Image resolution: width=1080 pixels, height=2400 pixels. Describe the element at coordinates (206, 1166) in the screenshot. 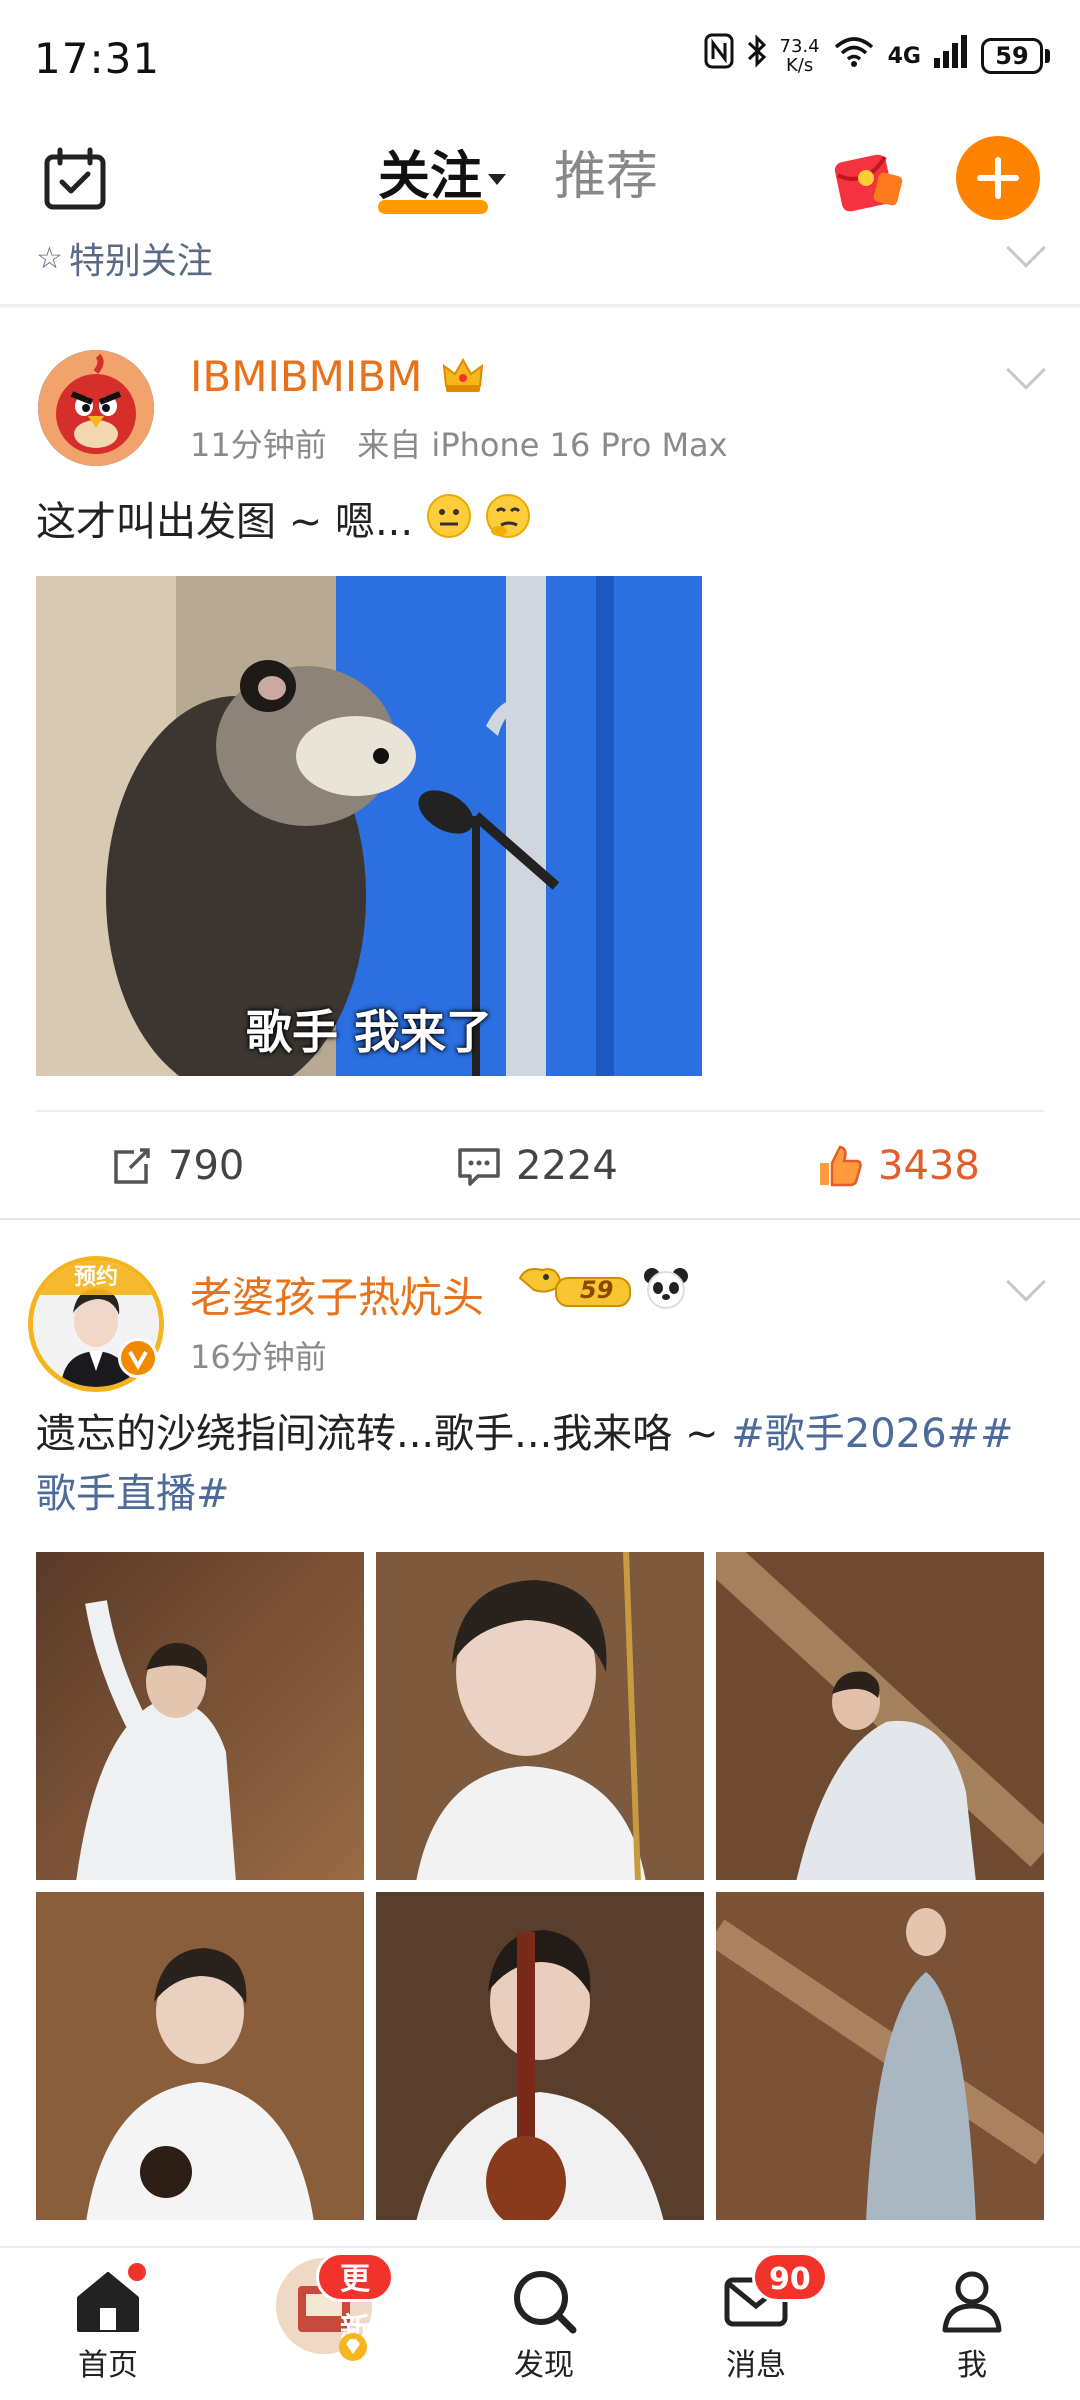

I see `repost-count: 790` at that location.